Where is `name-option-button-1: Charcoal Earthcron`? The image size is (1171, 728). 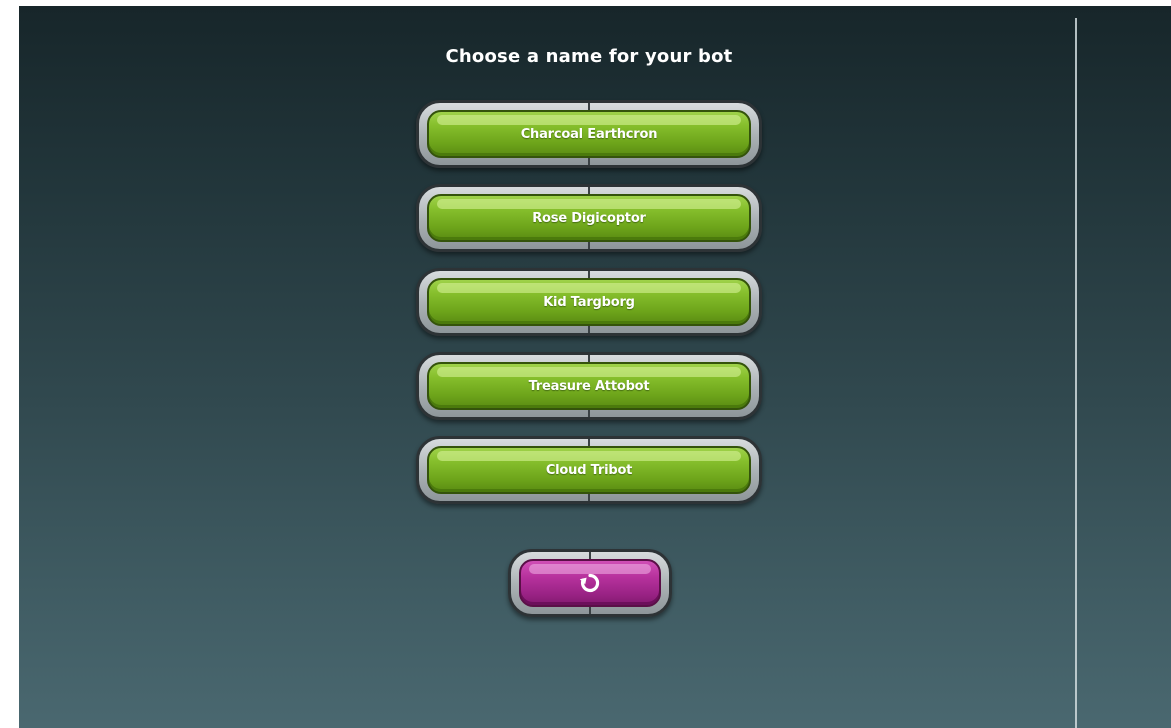
name-option-button-1: Charcoal Earthcron is located at coordinates (589, 134).